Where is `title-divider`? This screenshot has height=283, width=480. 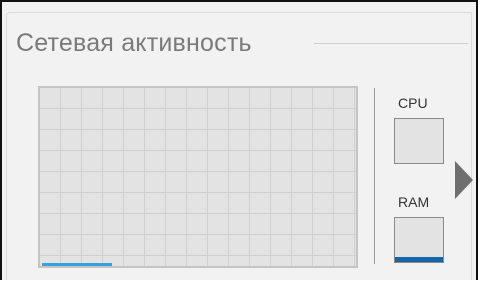 title-divider is located at coordinates (391, 43).